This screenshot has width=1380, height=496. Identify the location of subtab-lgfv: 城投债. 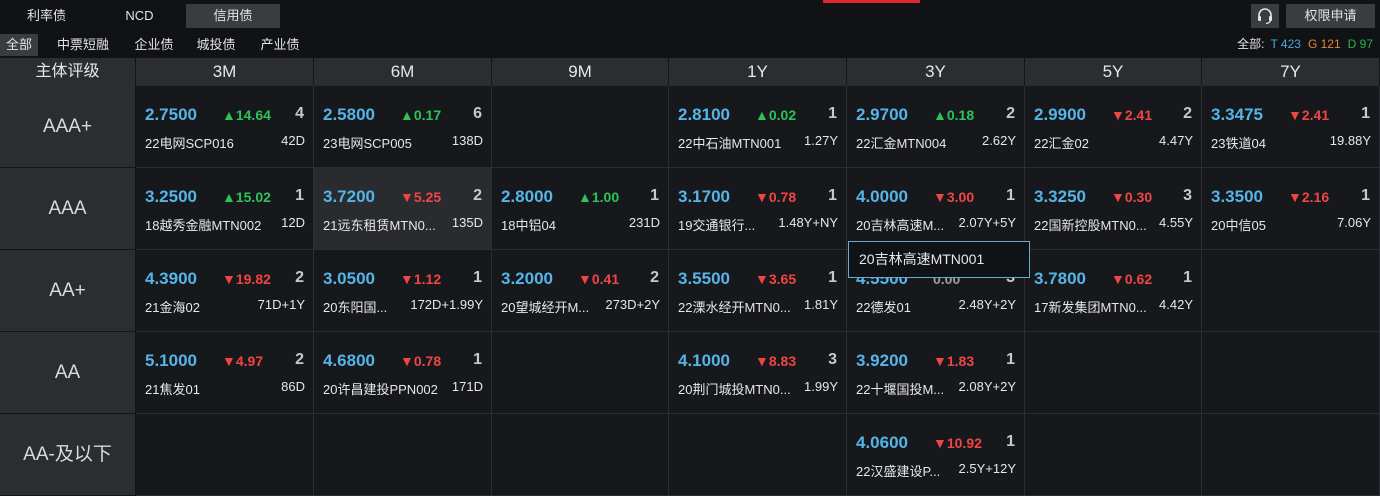
(216, 45).